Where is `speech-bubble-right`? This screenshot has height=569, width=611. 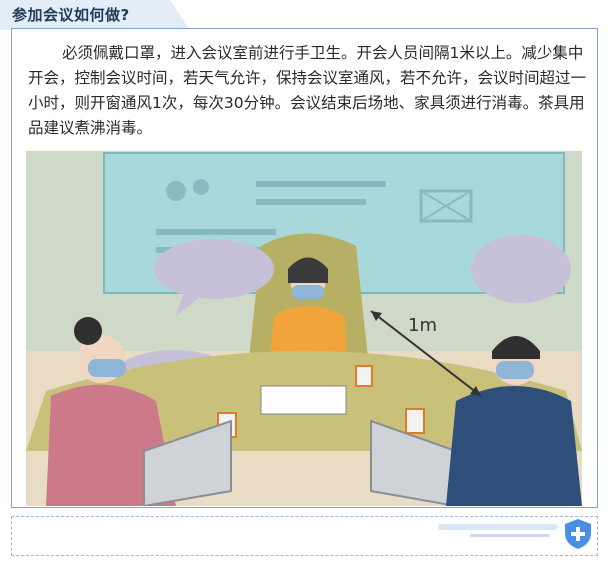 speech-bubble-right is located at coordinates (521, 269).